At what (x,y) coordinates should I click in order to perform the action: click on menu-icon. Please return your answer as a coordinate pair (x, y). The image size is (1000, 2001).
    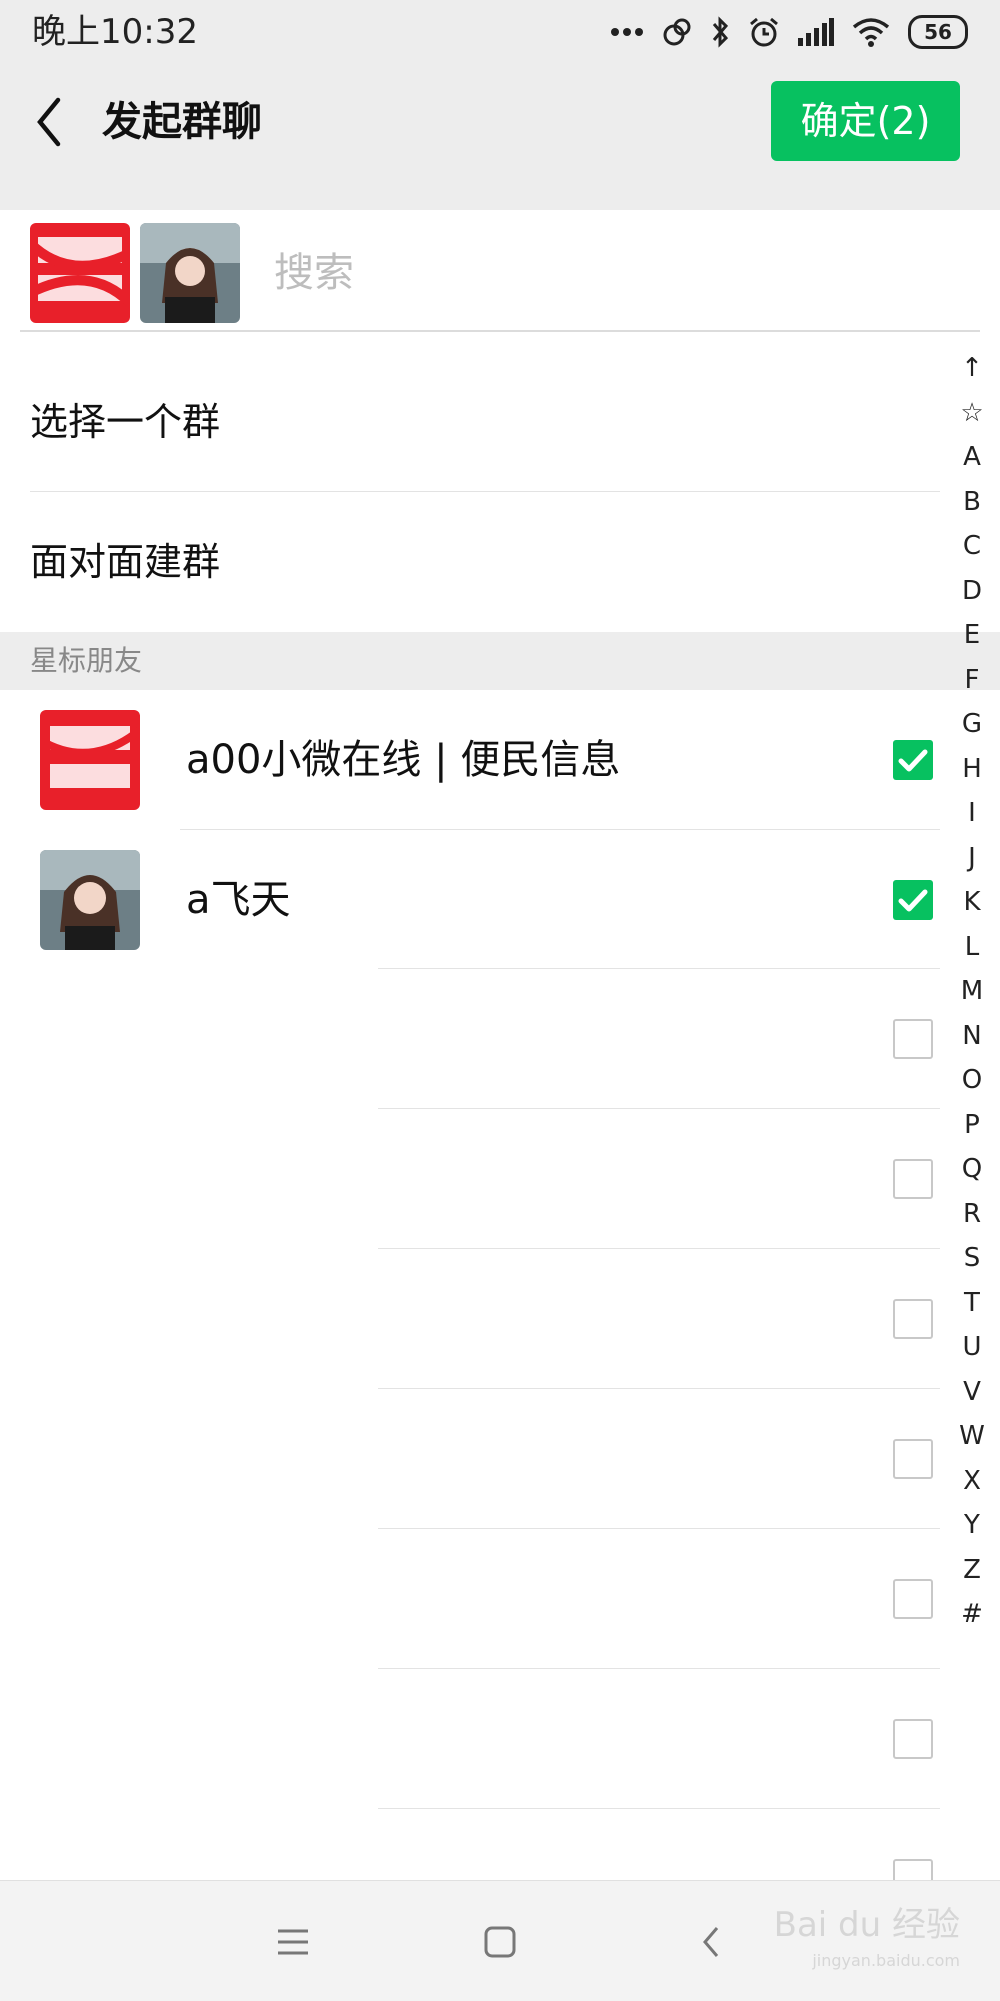
    Looking at the image, I should click on (293, 1942).